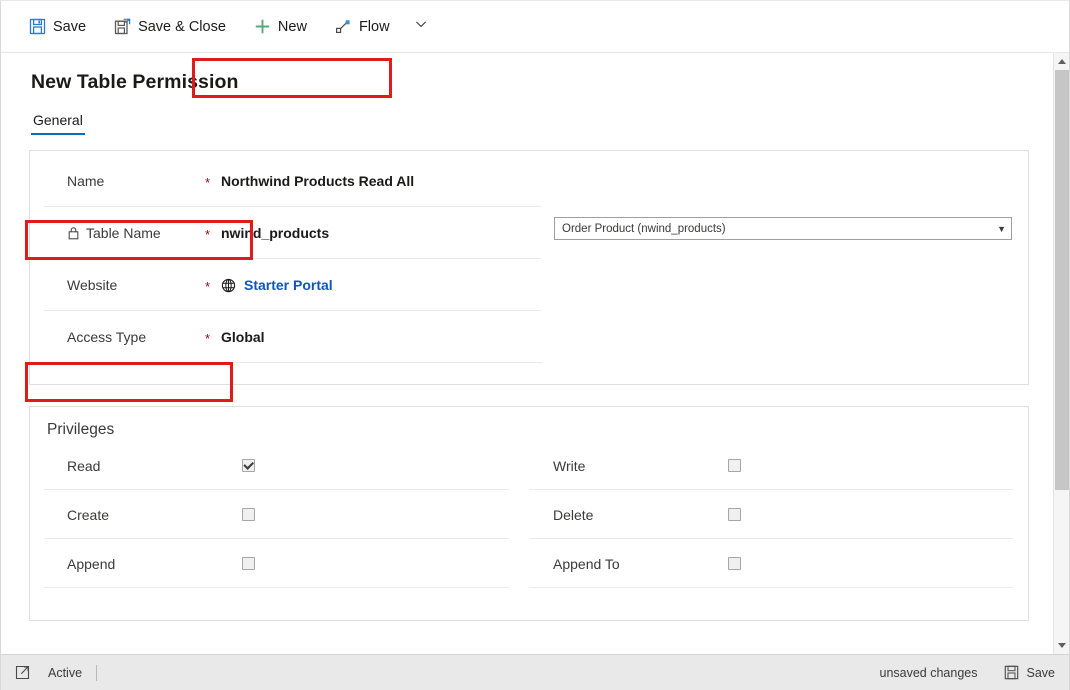 This screenshot has width=1070, height=690. What do you see at coordinates (248, 514) in the screenshot?
I see `privilege-checkbox-create` at bounding box center [248, 514].